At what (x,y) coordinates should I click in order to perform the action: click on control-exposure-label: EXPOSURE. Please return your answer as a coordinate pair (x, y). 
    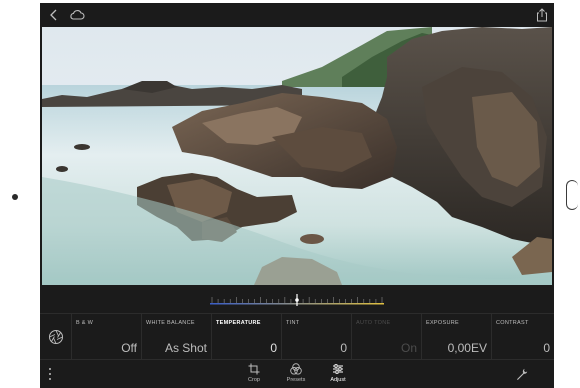
    Looking at the image, I should click on (442, 323).